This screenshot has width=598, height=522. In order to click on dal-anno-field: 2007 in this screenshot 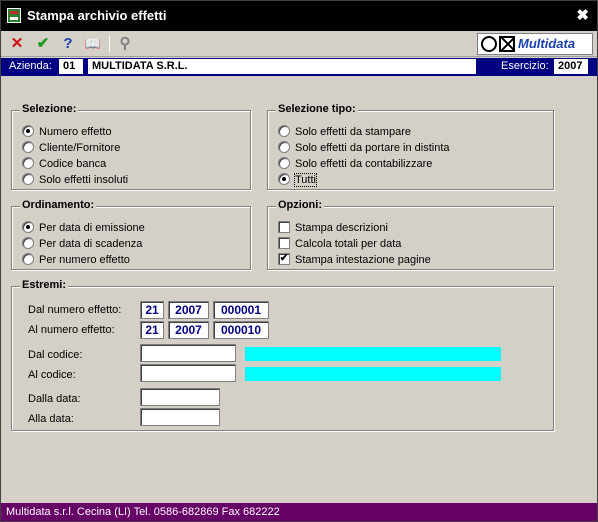, I will do `click(188, 310)`.